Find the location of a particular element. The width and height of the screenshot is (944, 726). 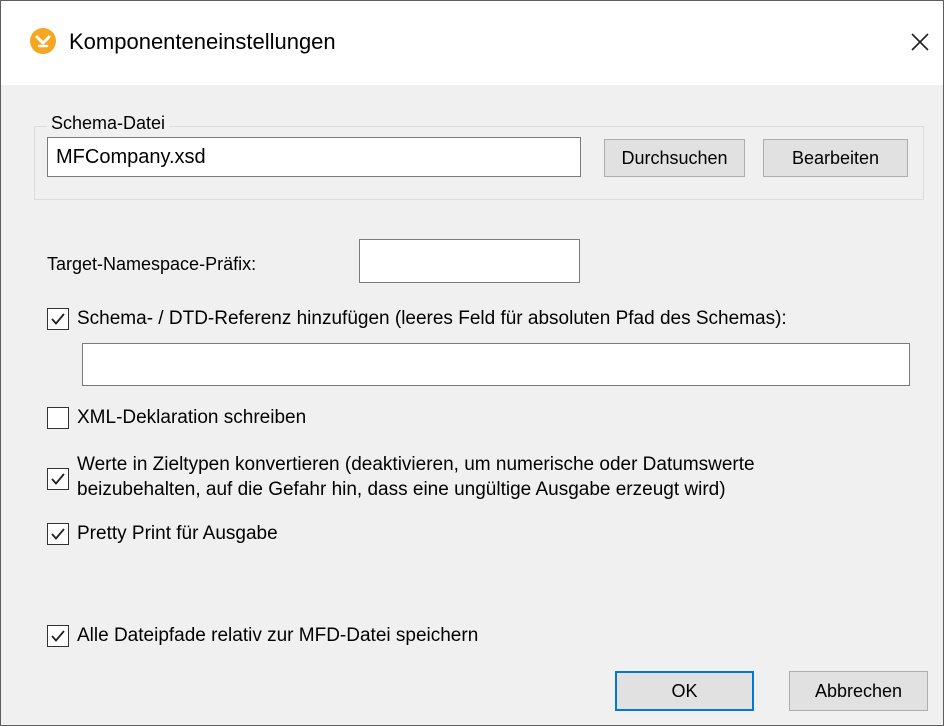

browse-button: Durchsuchen is located at coordinates (674, 158).